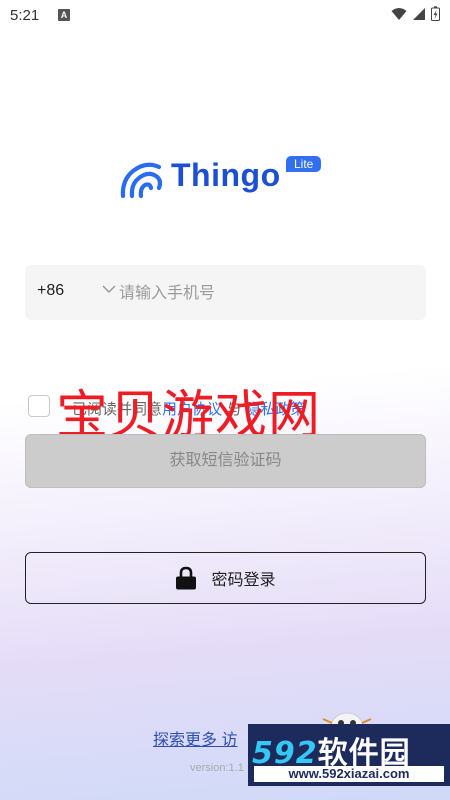 The height and width of the screenshot is (800, 450). I want to click on phone-number-input, so click(264, 293).